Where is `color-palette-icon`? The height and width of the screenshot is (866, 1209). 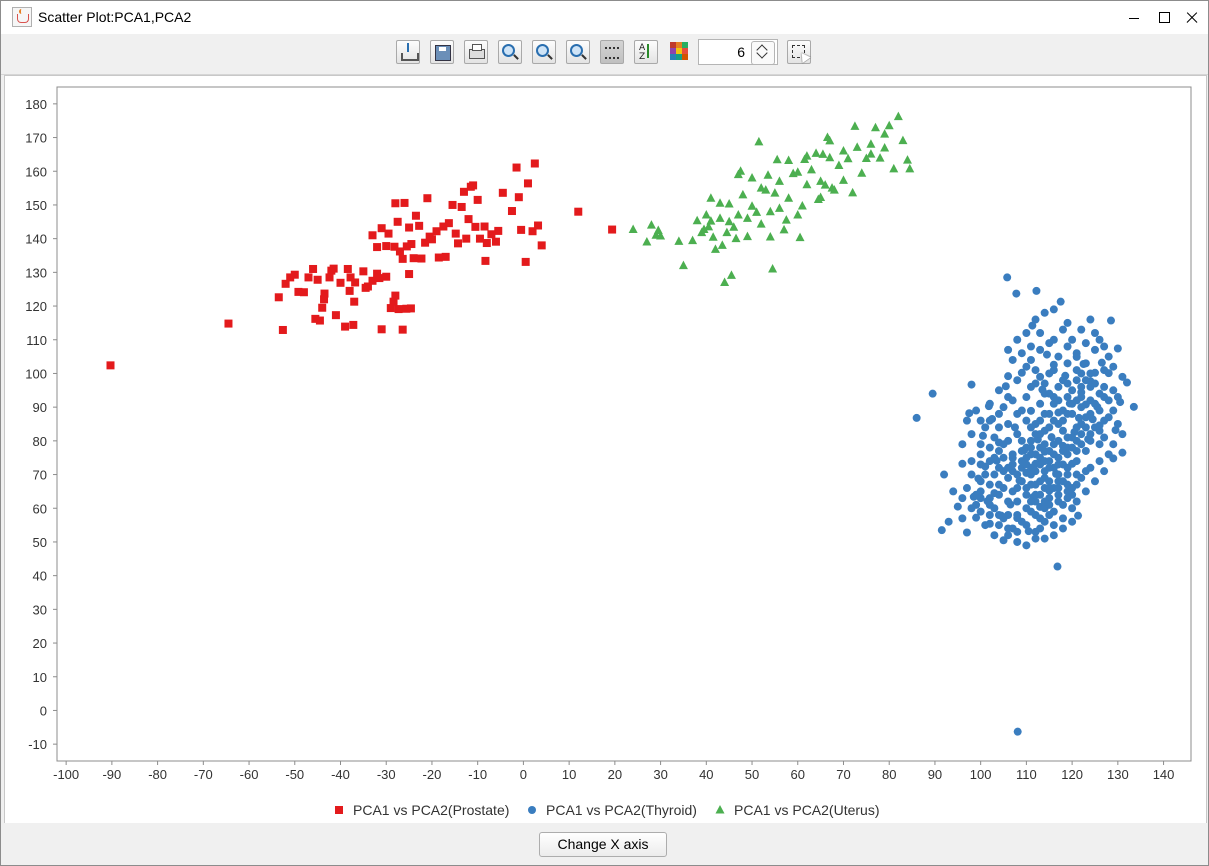
color-palette-icon is located at coordinates (679, 51).